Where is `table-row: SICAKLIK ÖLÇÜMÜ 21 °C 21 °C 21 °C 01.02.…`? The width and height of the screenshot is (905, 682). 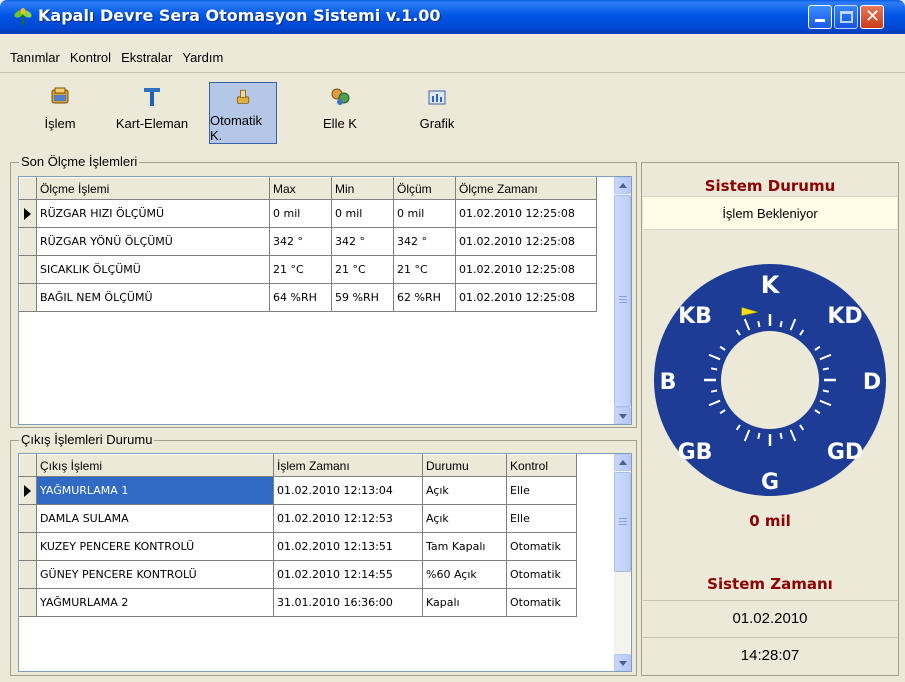 table-row: SICAKLIK ÖLÇÜMÜ 21 °C 21 °C 21 °C 01.02.… is located at coordinates (308, 269).